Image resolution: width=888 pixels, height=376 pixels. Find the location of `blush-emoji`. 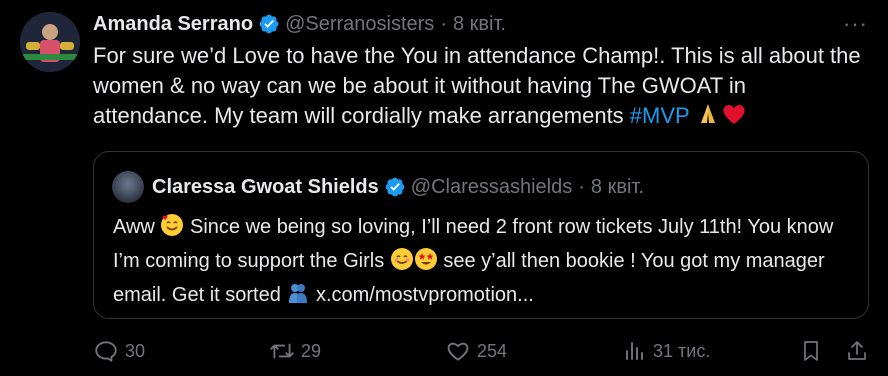

blush-emoji is located at coordinates (402, 263).